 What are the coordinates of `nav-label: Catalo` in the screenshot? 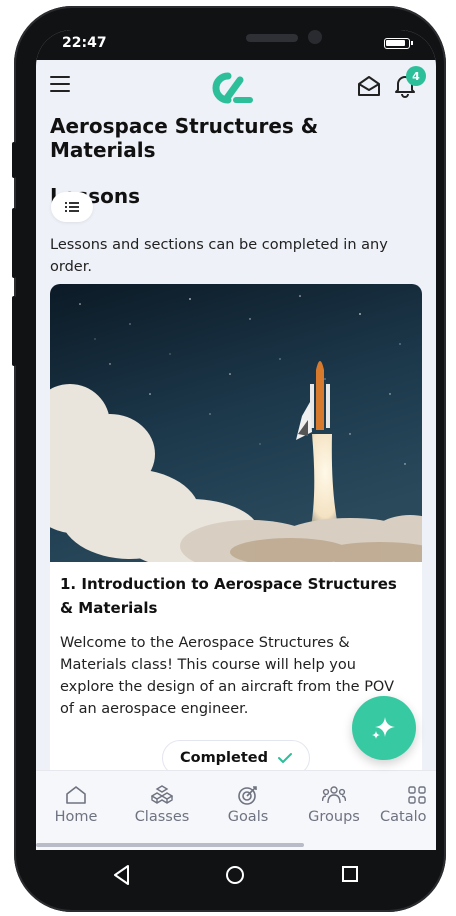 It's located at (403, 817).